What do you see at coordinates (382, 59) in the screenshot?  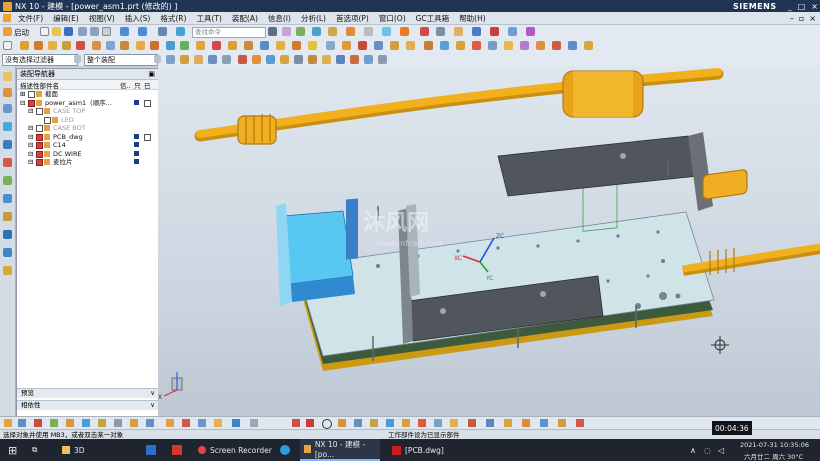 I see `snap-bounded-grid-icon` at bounding box center [382, 59].